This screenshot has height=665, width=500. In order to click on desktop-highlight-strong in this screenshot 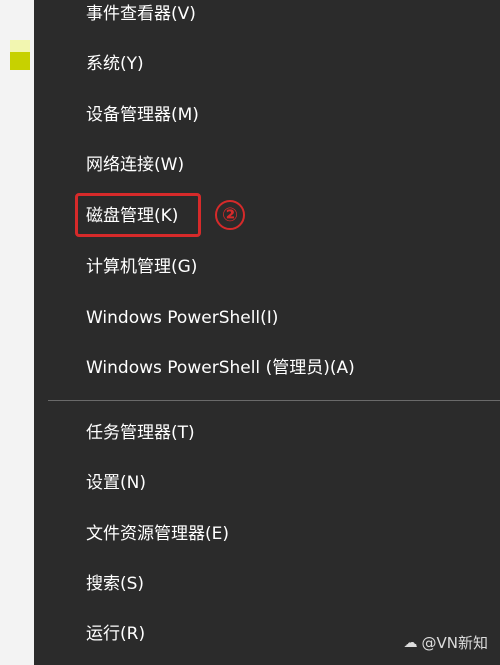, I will do `click(20, 61)`.